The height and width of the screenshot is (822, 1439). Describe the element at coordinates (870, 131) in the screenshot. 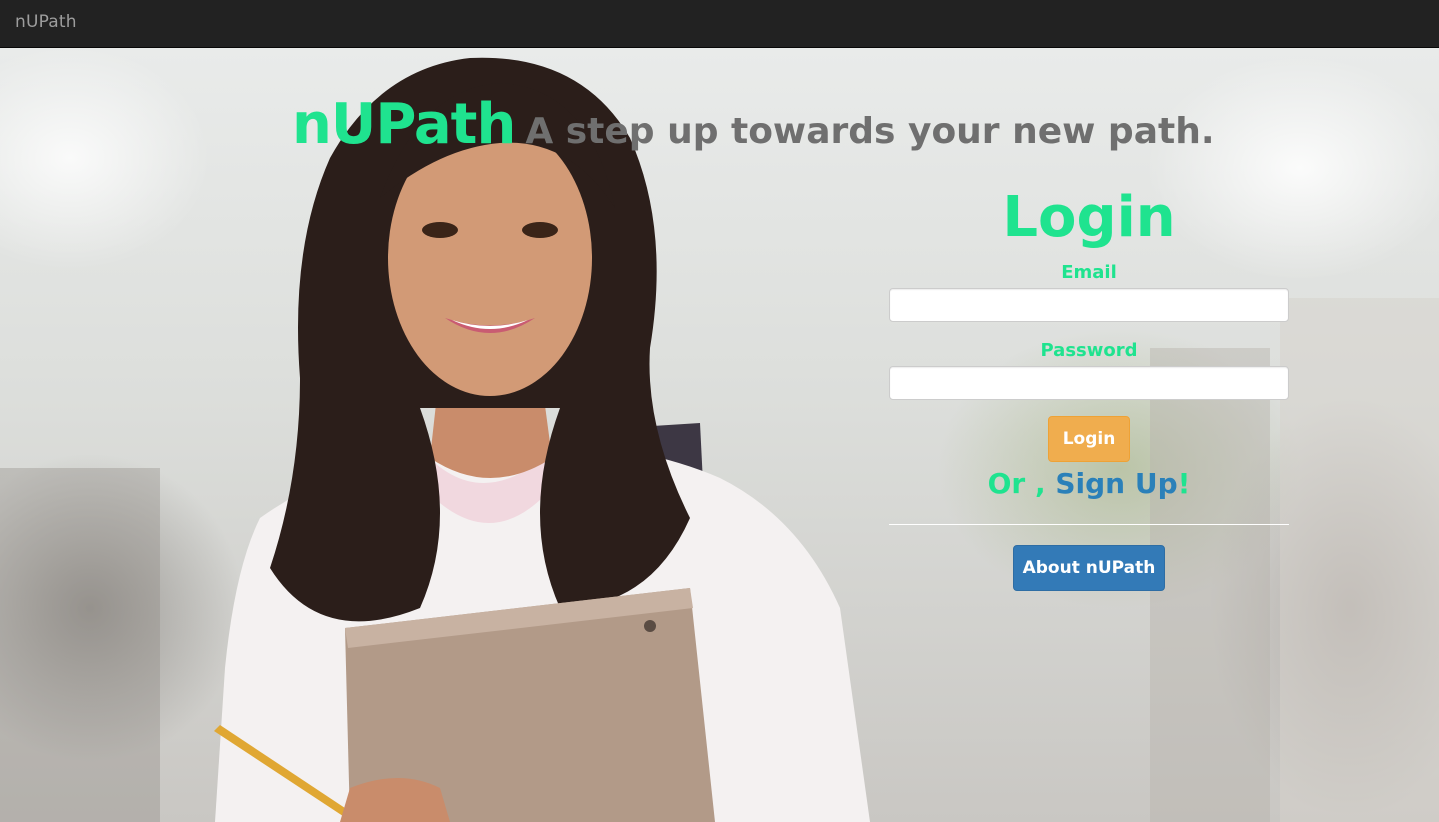

I see `tagline-text: A step up towards your new path.` at that location.